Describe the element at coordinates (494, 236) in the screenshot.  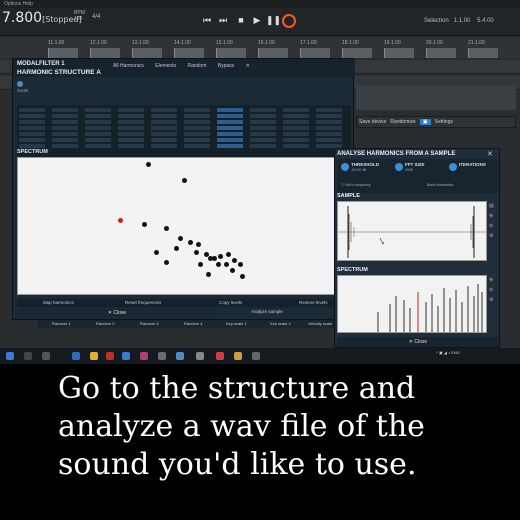
I see `settings-icon: ⚙` at that location.